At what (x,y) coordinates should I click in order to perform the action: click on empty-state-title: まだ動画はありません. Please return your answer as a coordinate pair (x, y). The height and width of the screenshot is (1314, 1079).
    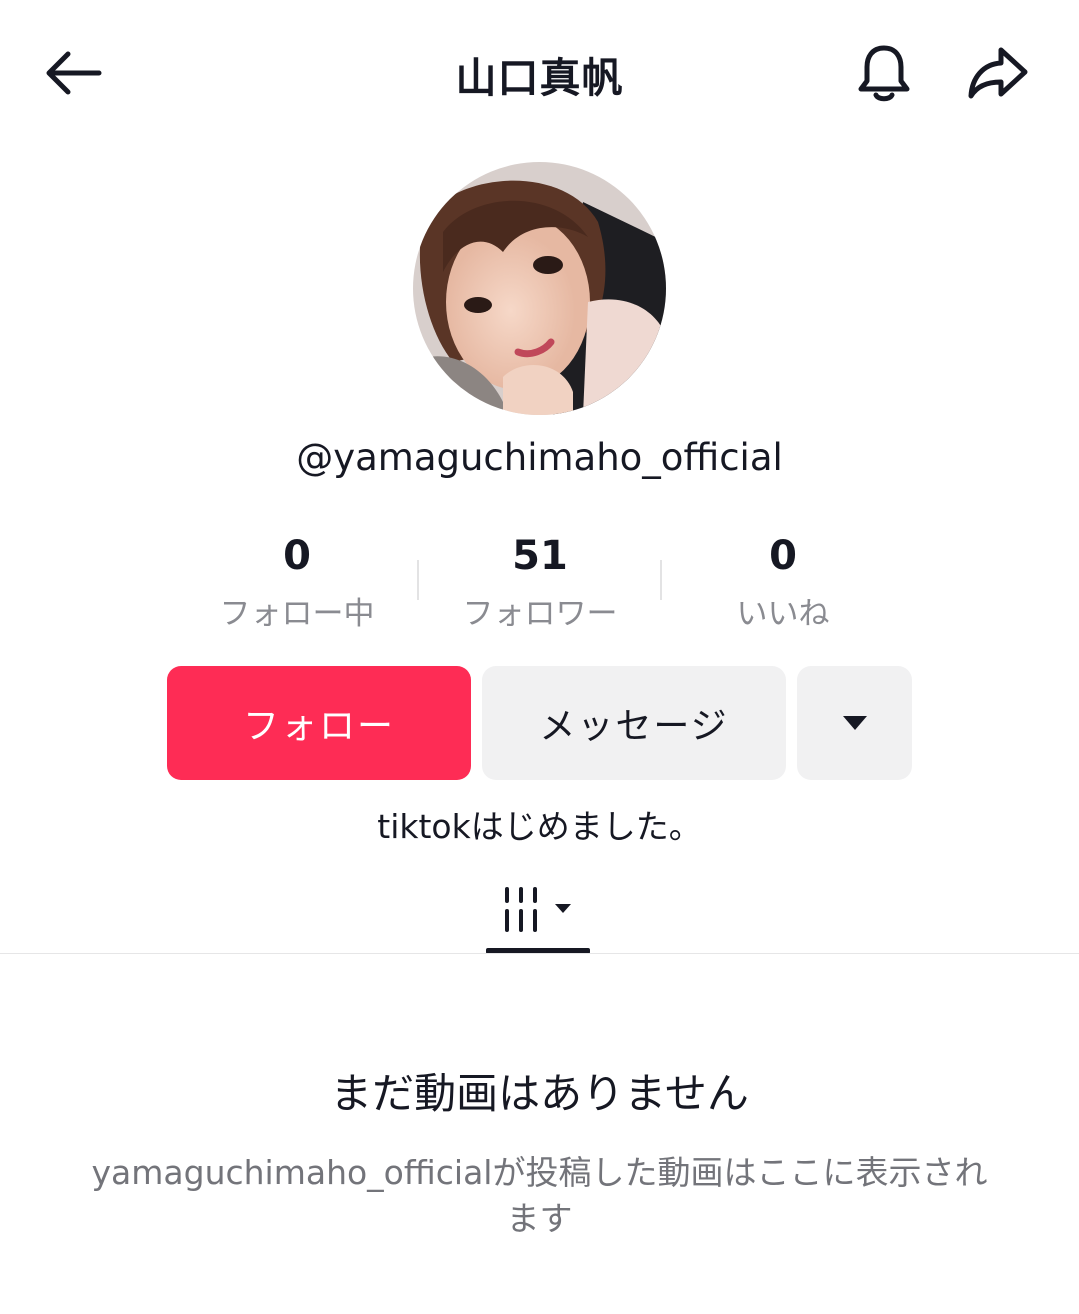
    Looking at the image, I should click on (539, 1093).